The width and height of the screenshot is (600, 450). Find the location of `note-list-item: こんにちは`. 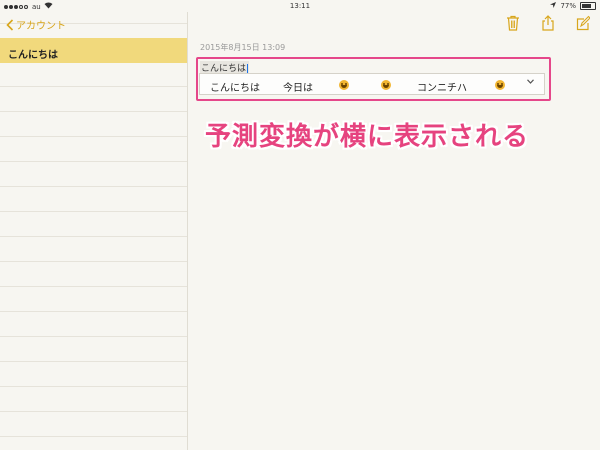

note-list-item: こんにちは is located at coordinates (93, 50).